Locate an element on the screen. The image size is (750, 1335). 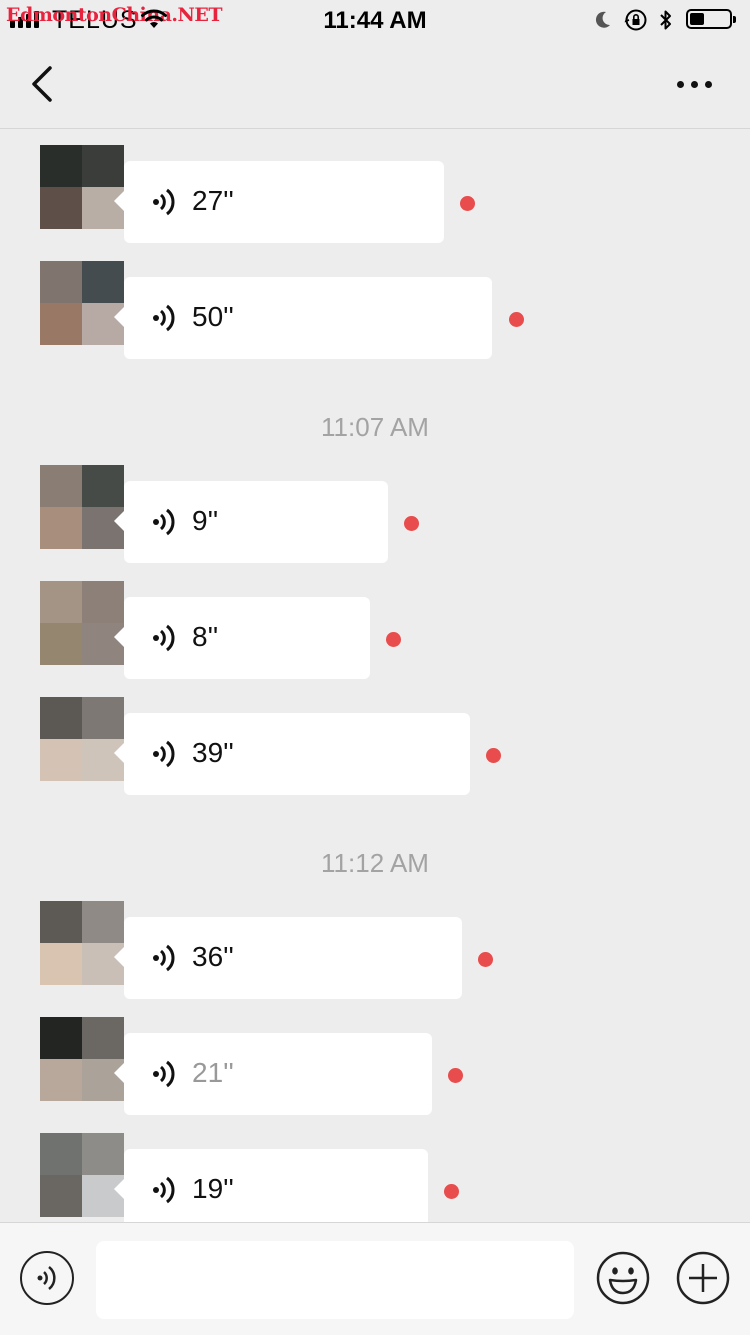
rotation-lock-icon is located at coordinates (635, 20).